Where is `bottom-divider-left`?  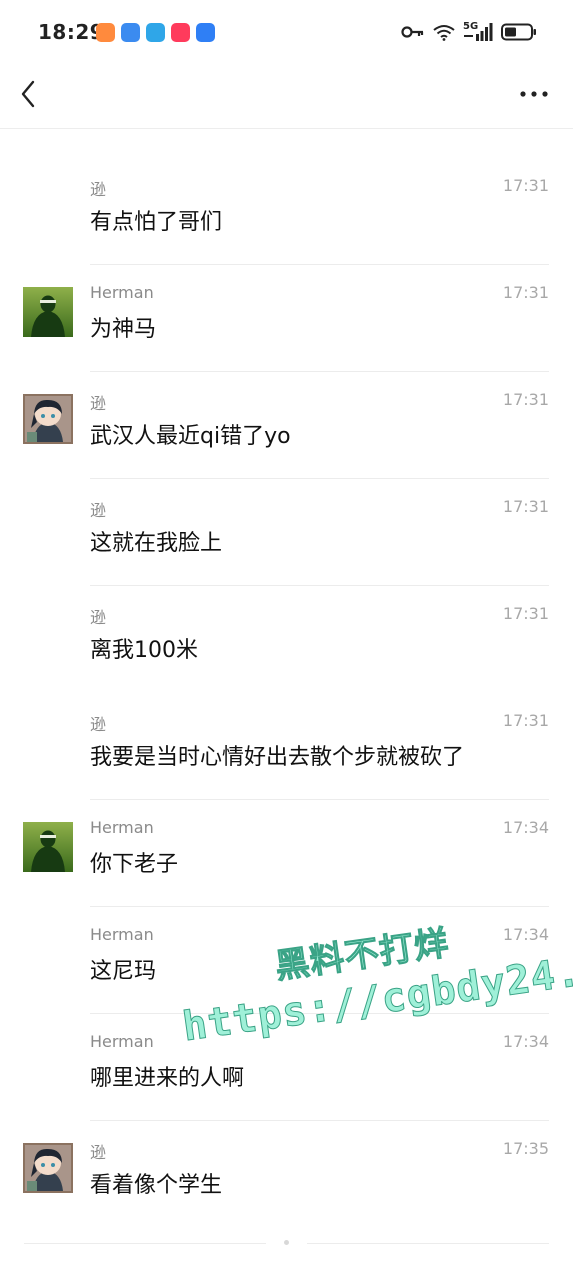 bottom-divider-left is located at coordinates (145, 1243).